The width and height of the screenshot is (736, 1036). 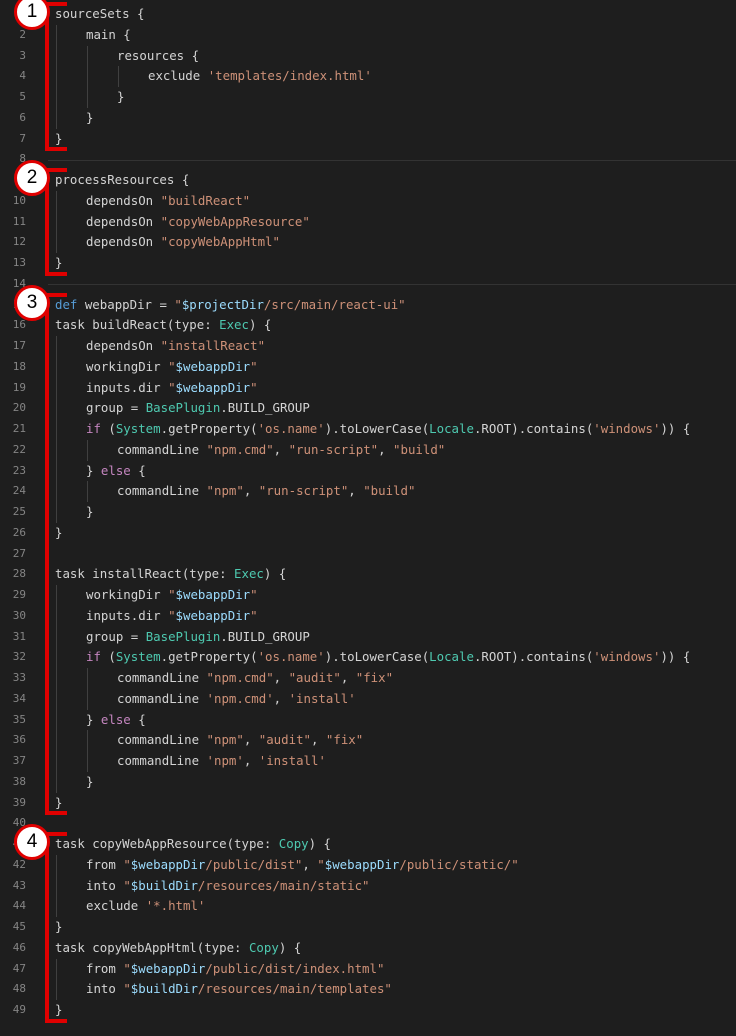 I want to click on code-line: 20 group = BasePlugin.BUILD_GROUP, so click(x=368, y=408).